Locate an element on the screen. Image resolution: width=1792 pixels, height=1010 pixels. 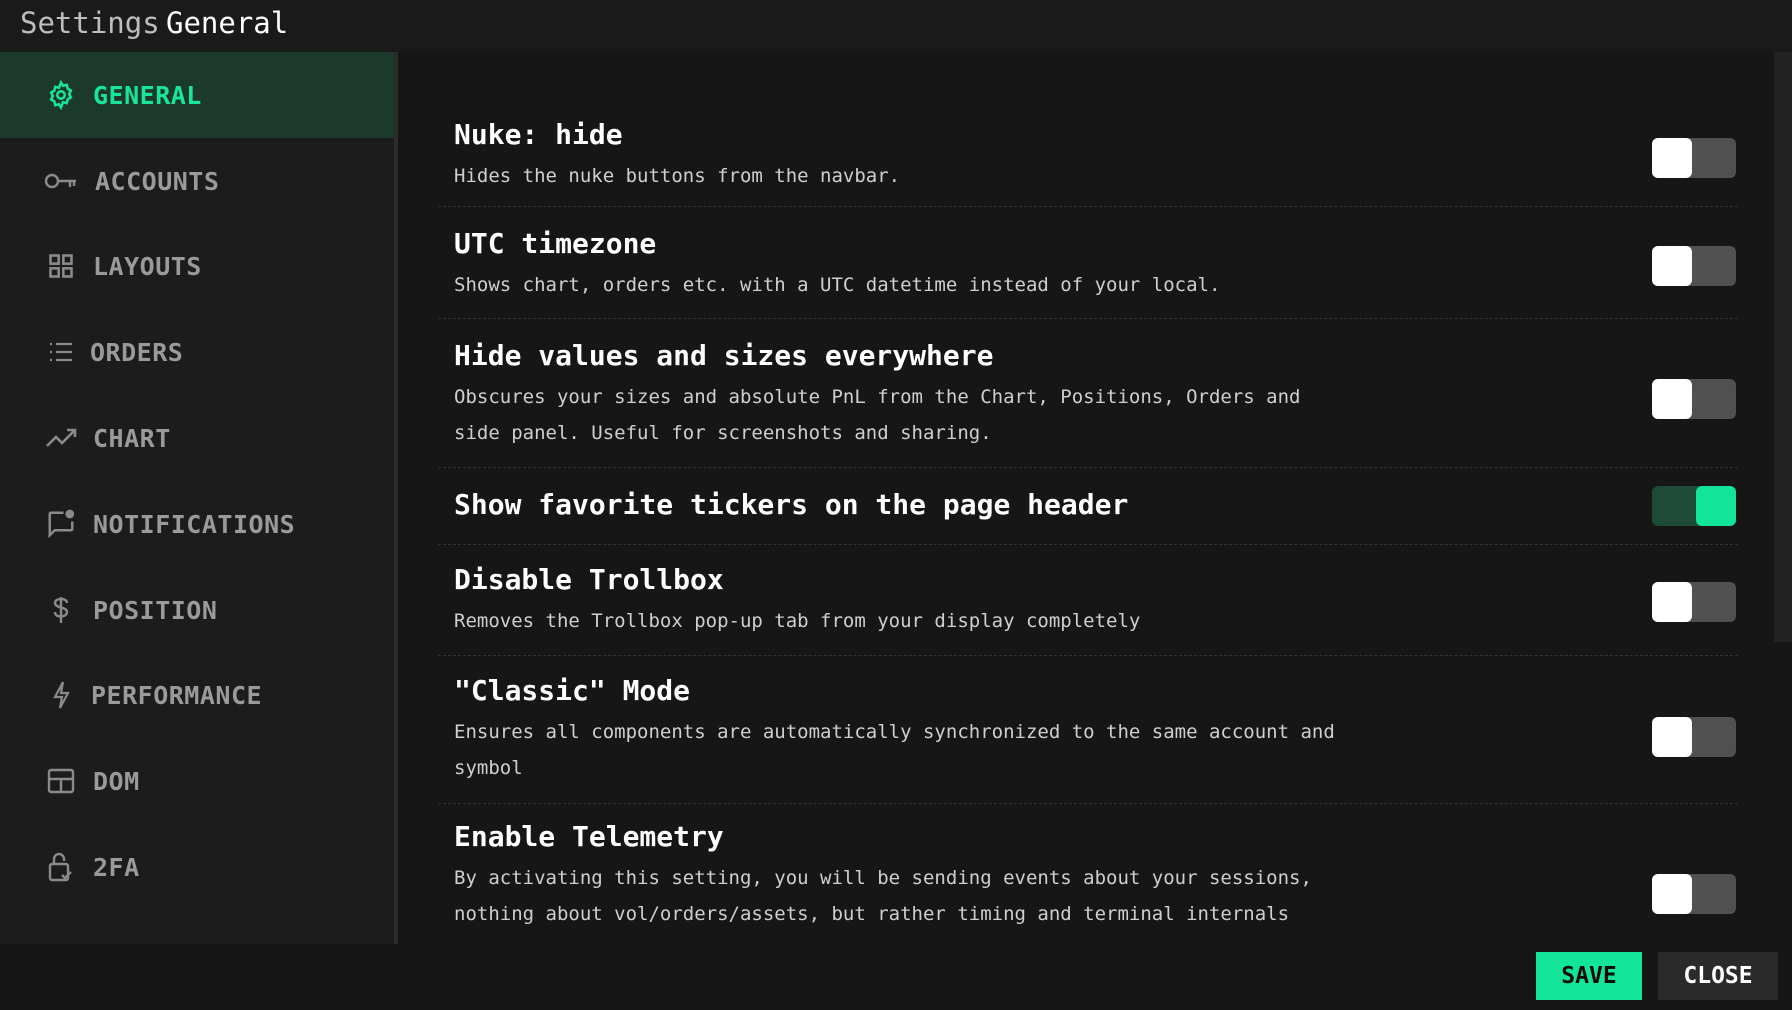
message-badge-icon is located at coordinates (61, 524).